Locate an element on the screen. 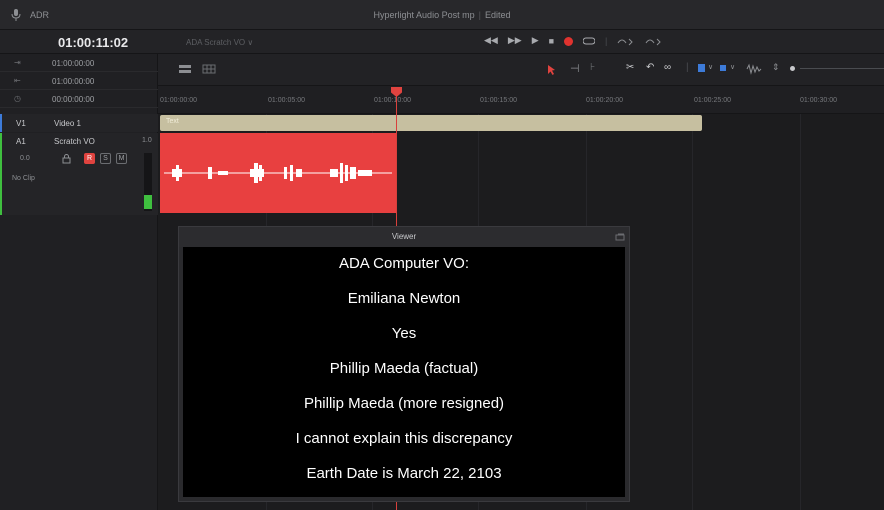 This screenshot has width=884, height=510. subtitle-line: Emiliana Newton is located at coordinates (404, 298).